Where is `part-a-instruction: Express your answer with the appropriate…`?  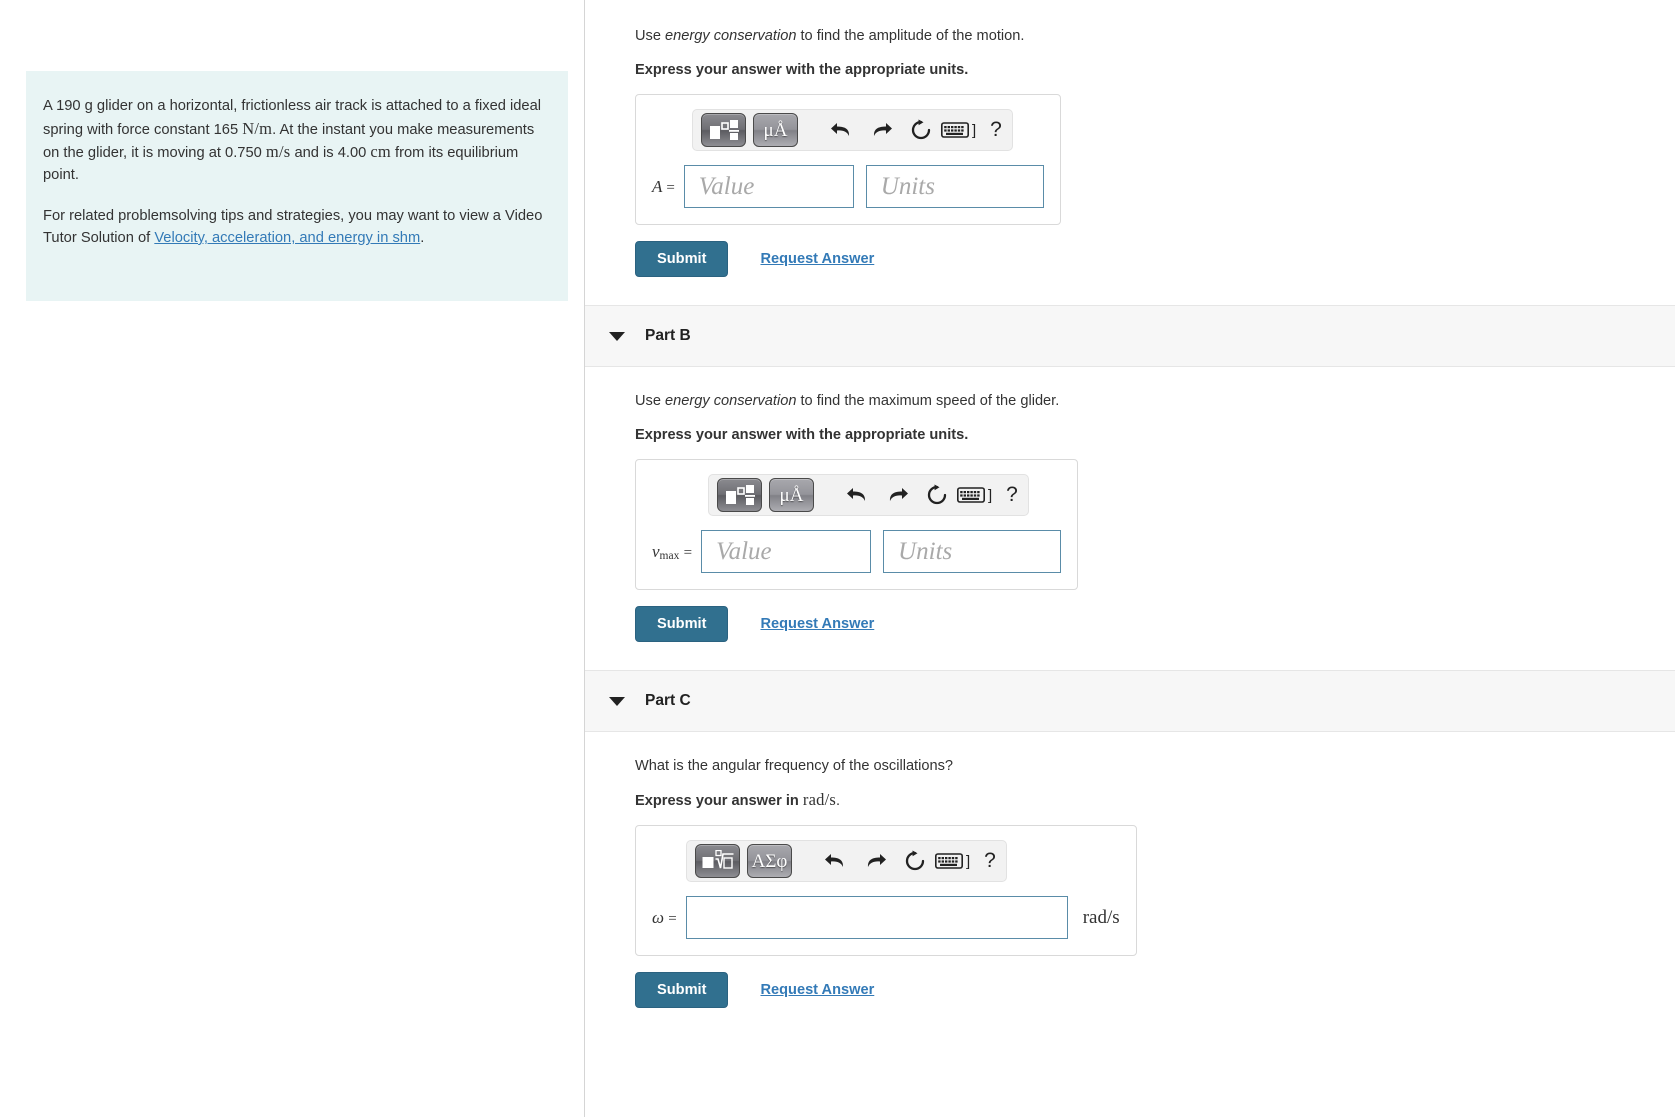 part-a-instruction: Express your answer with the appropriate… is located at coordinates (802, 70).